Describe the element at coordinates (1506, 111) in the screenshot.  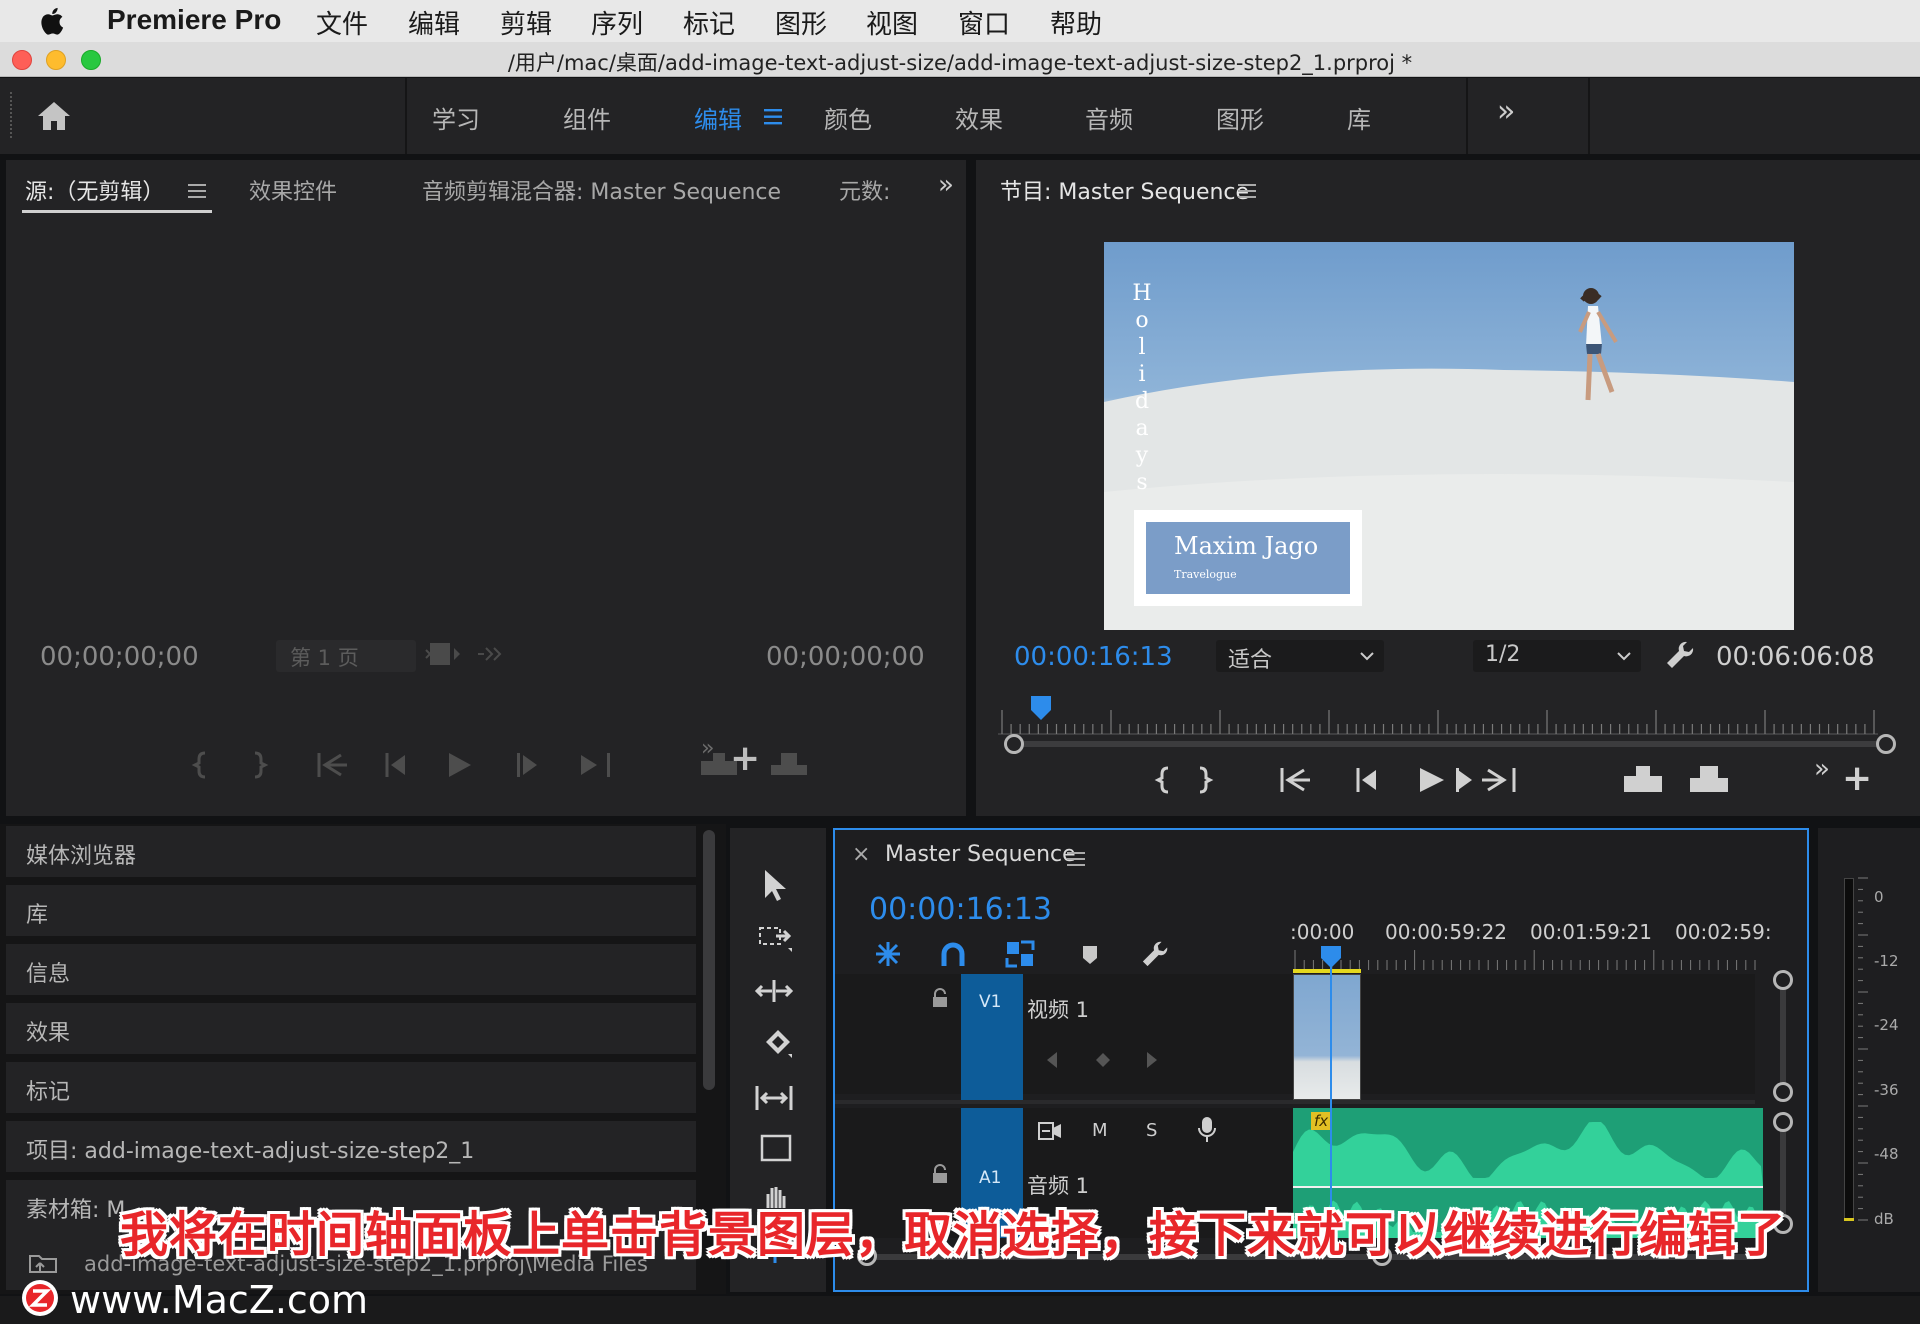
I see `workspace-overflow-button: »` at that location.